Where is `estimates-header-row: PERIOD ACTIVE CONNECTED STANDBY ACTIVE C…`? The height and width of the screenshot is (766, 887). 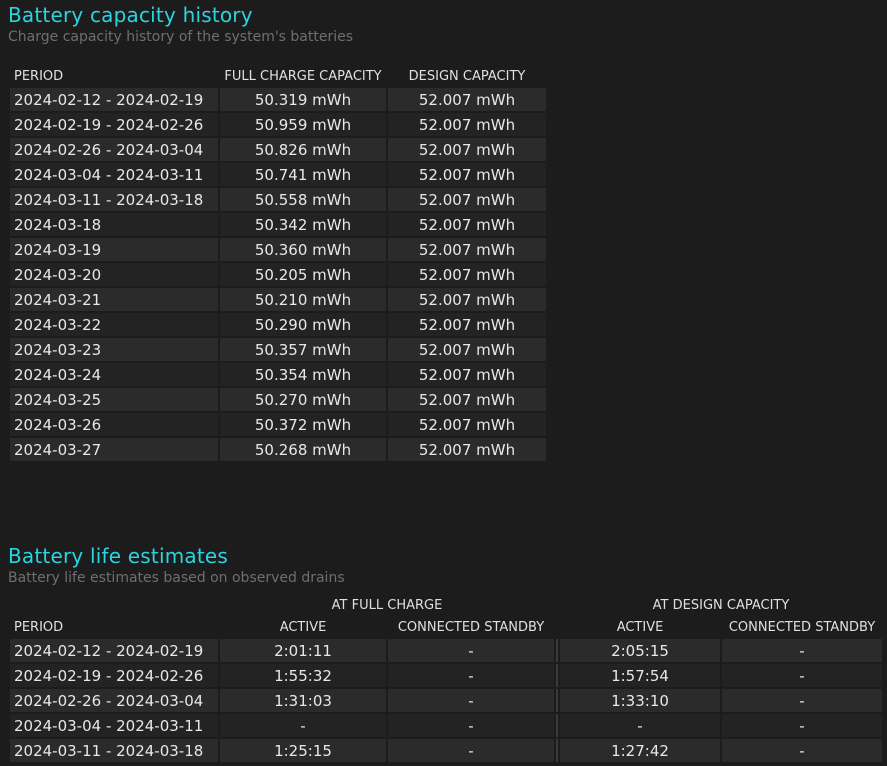
estimates-header-row: PERIOD ACTIVE CONNECTED STANDBY ACTIVE C… is located at coordinates (446, 627).